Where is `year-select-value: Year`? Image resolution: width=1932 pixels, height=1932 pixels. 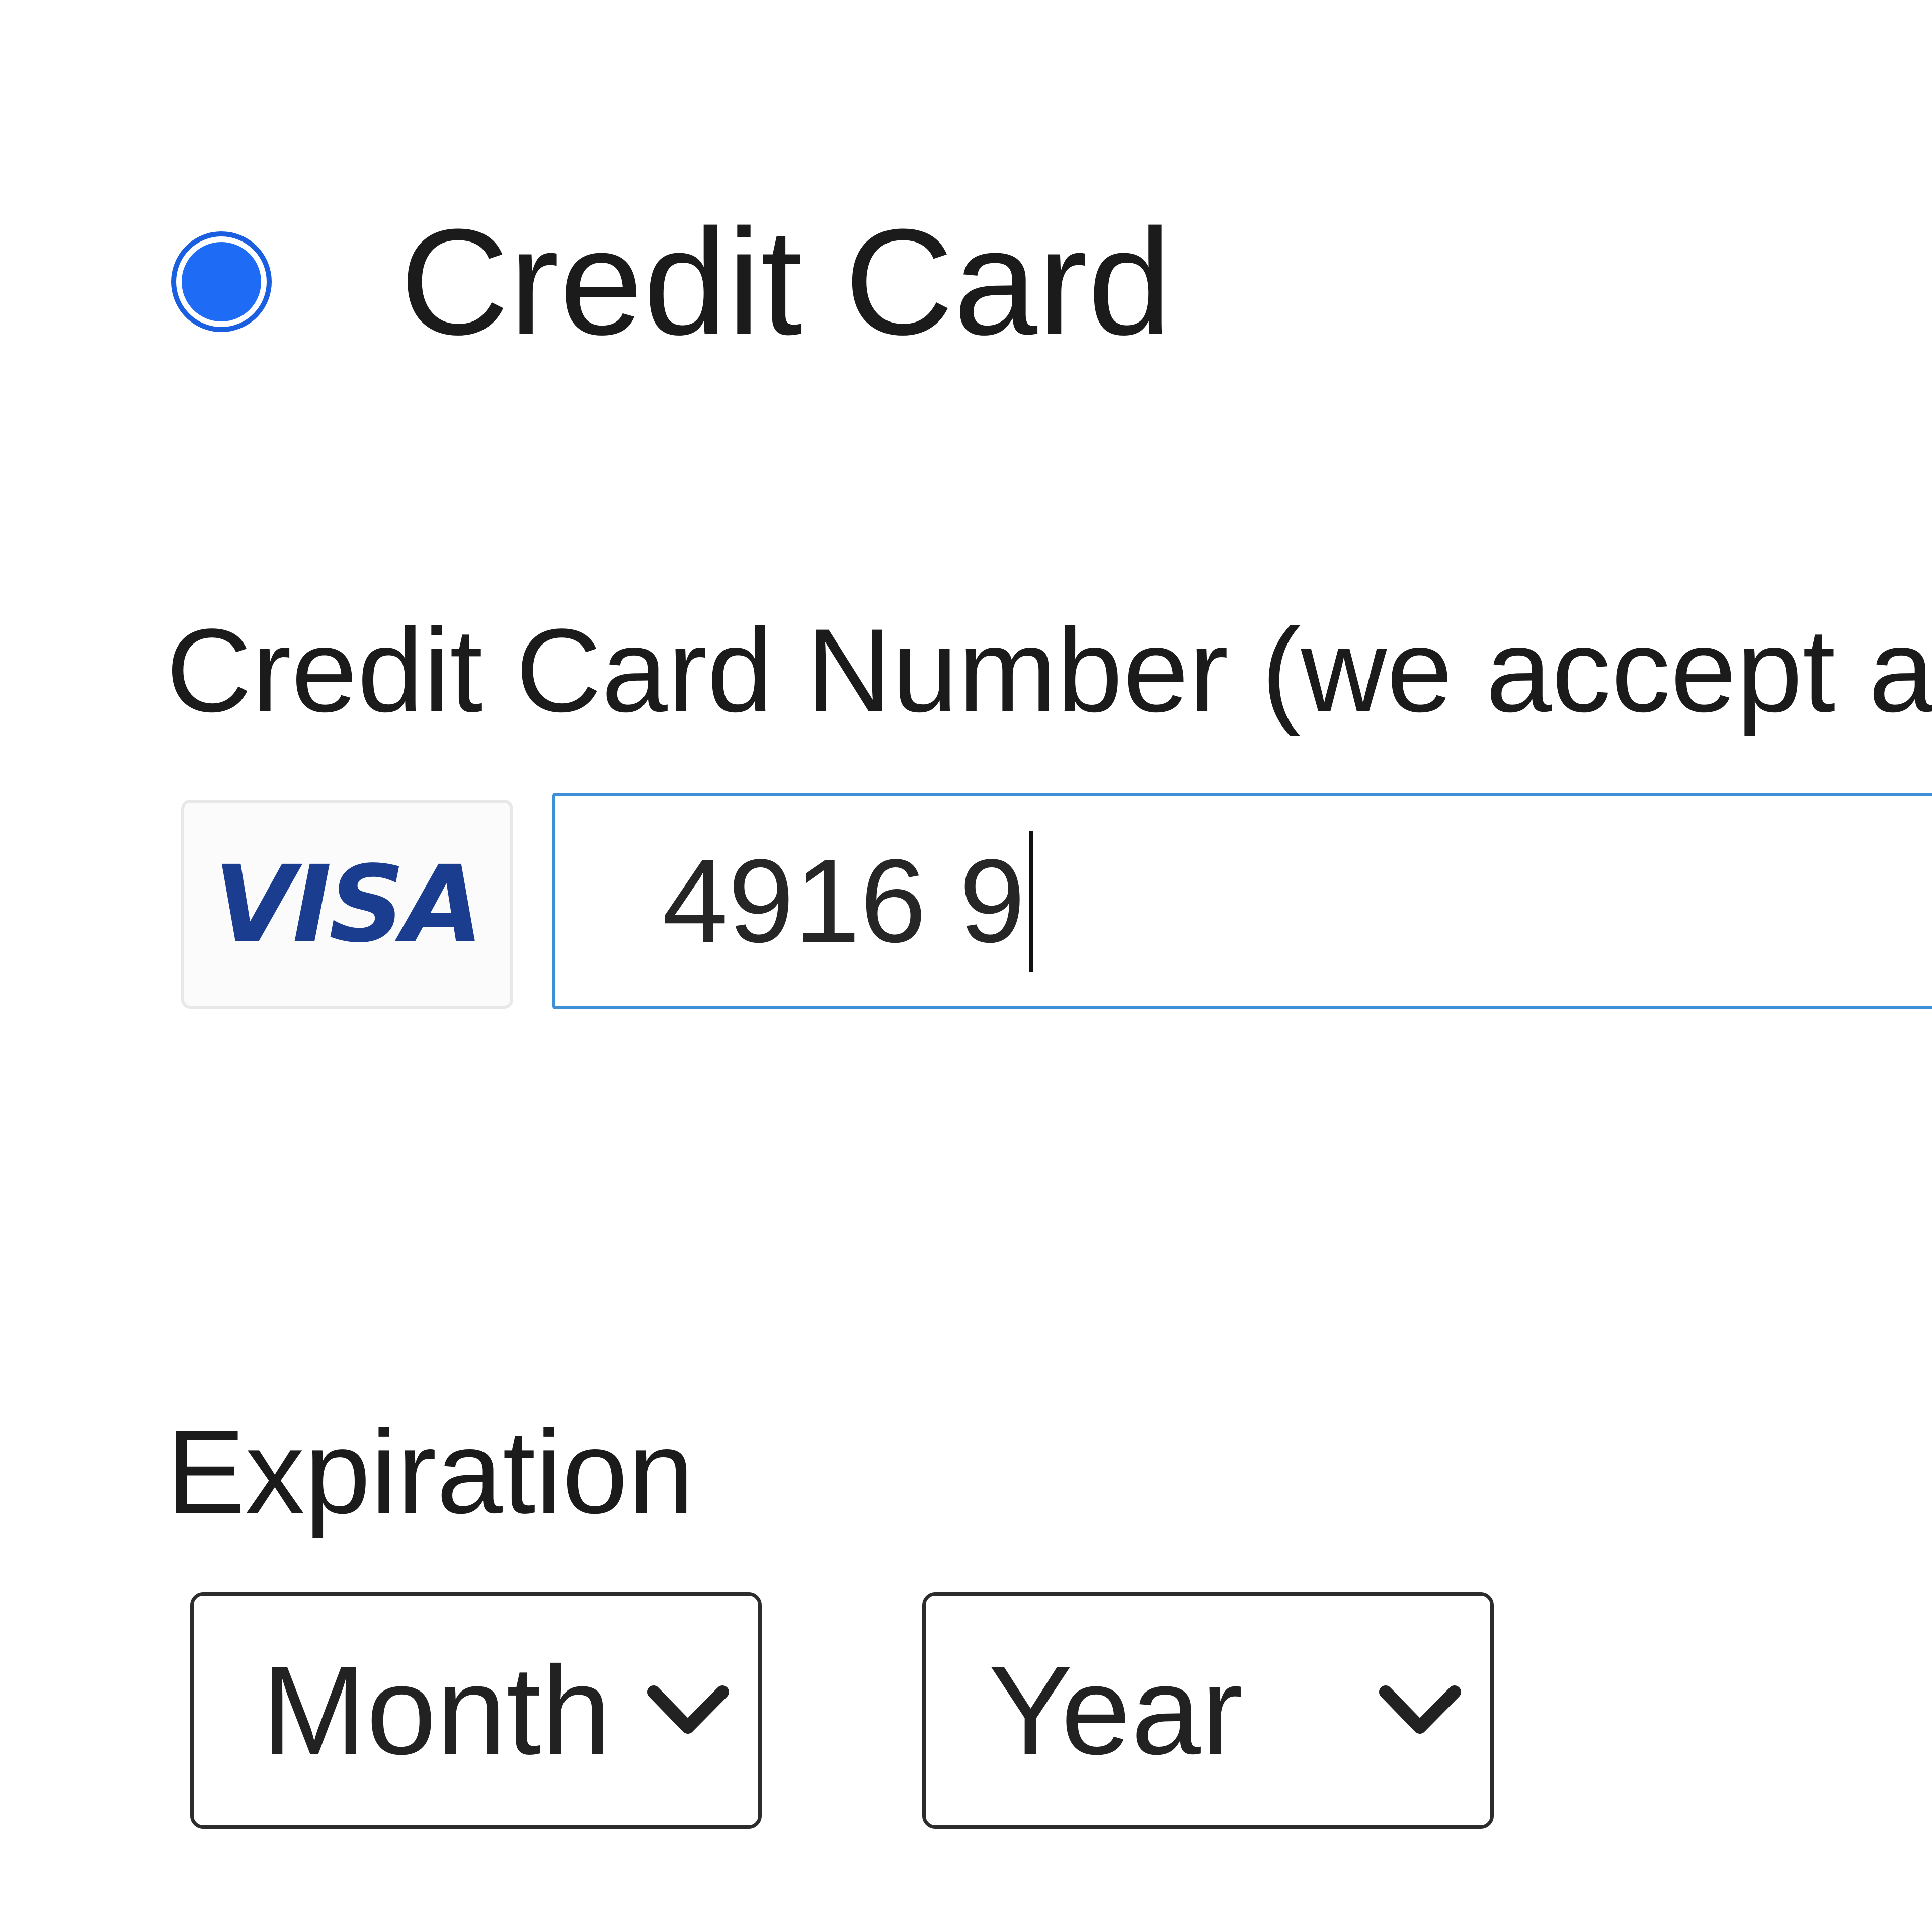 year-select-value: Year is located at coordinates (1116, 1710).